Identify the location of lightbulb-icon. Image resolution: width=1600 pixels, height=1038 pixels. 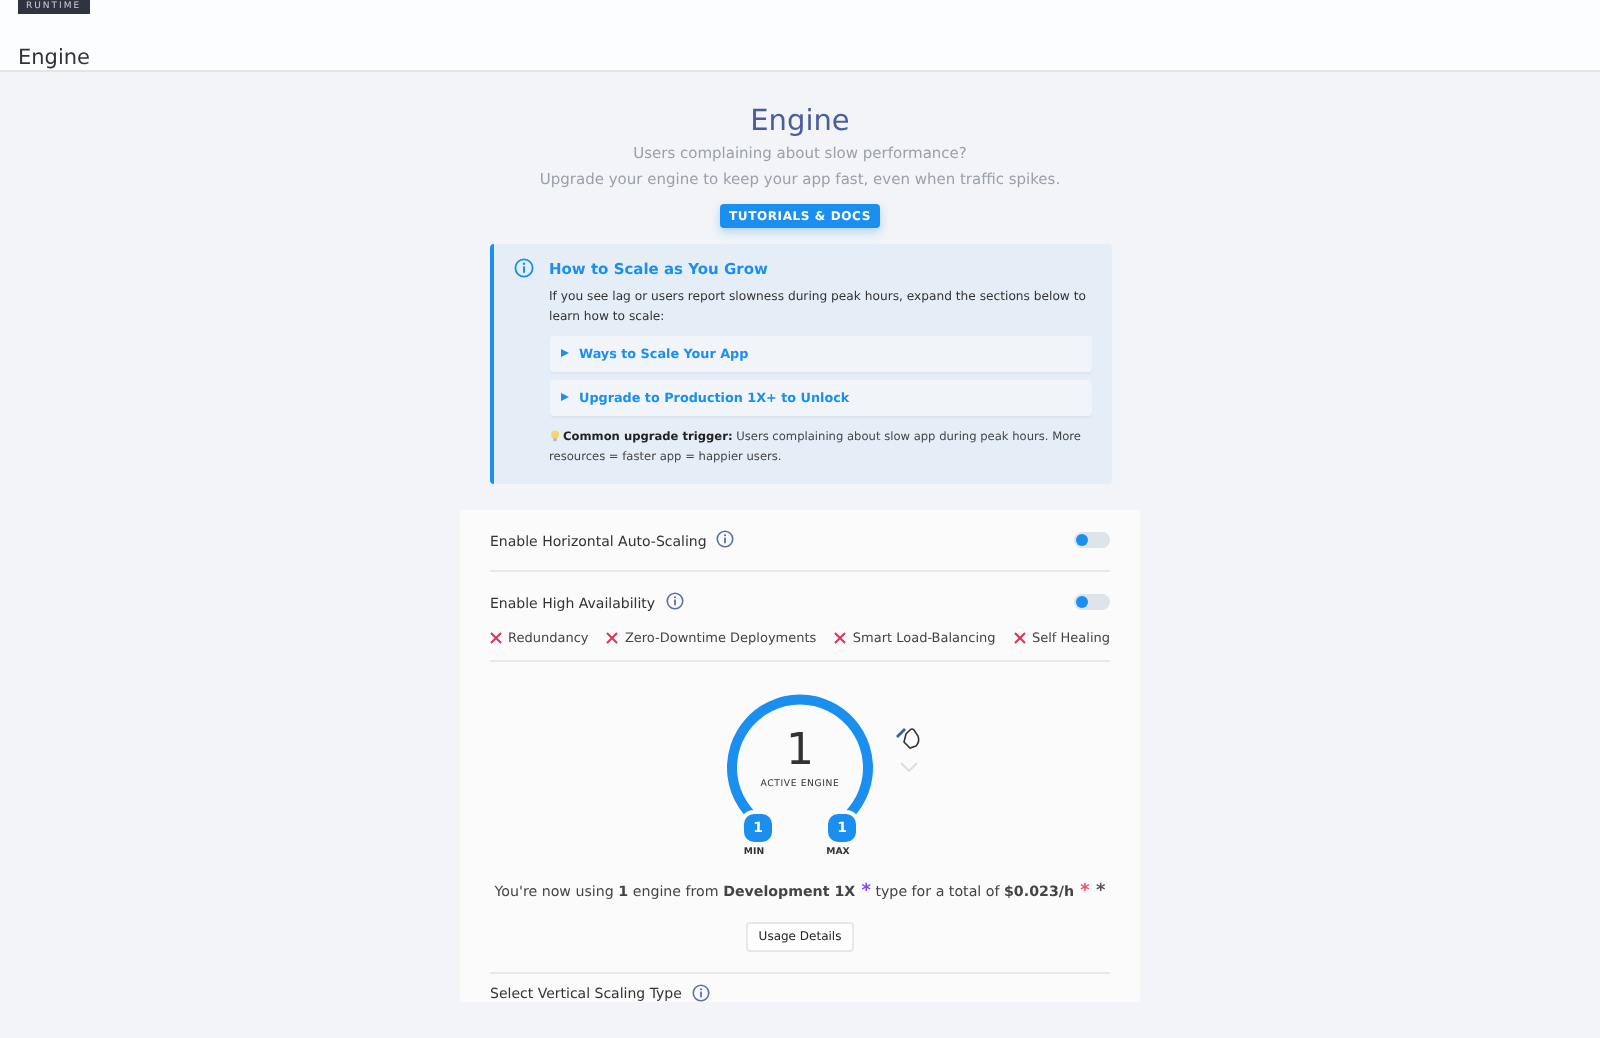
(554, 436).